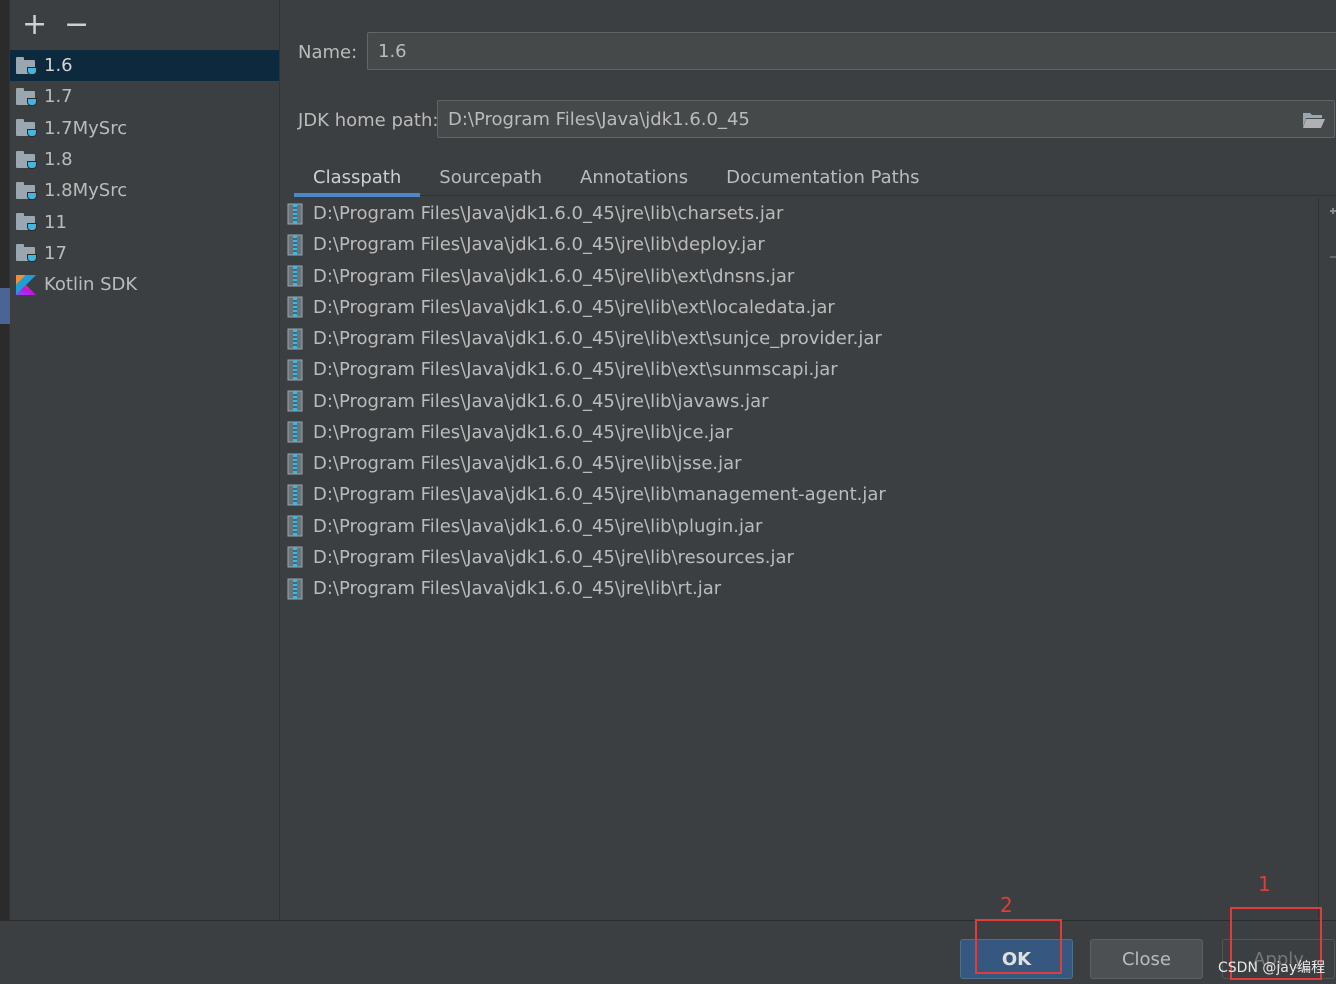  What do you see at coordinates (58, 97) in the screenshot?
I see `sdk-item-label: 1.7` at bounding box center [58, 97].